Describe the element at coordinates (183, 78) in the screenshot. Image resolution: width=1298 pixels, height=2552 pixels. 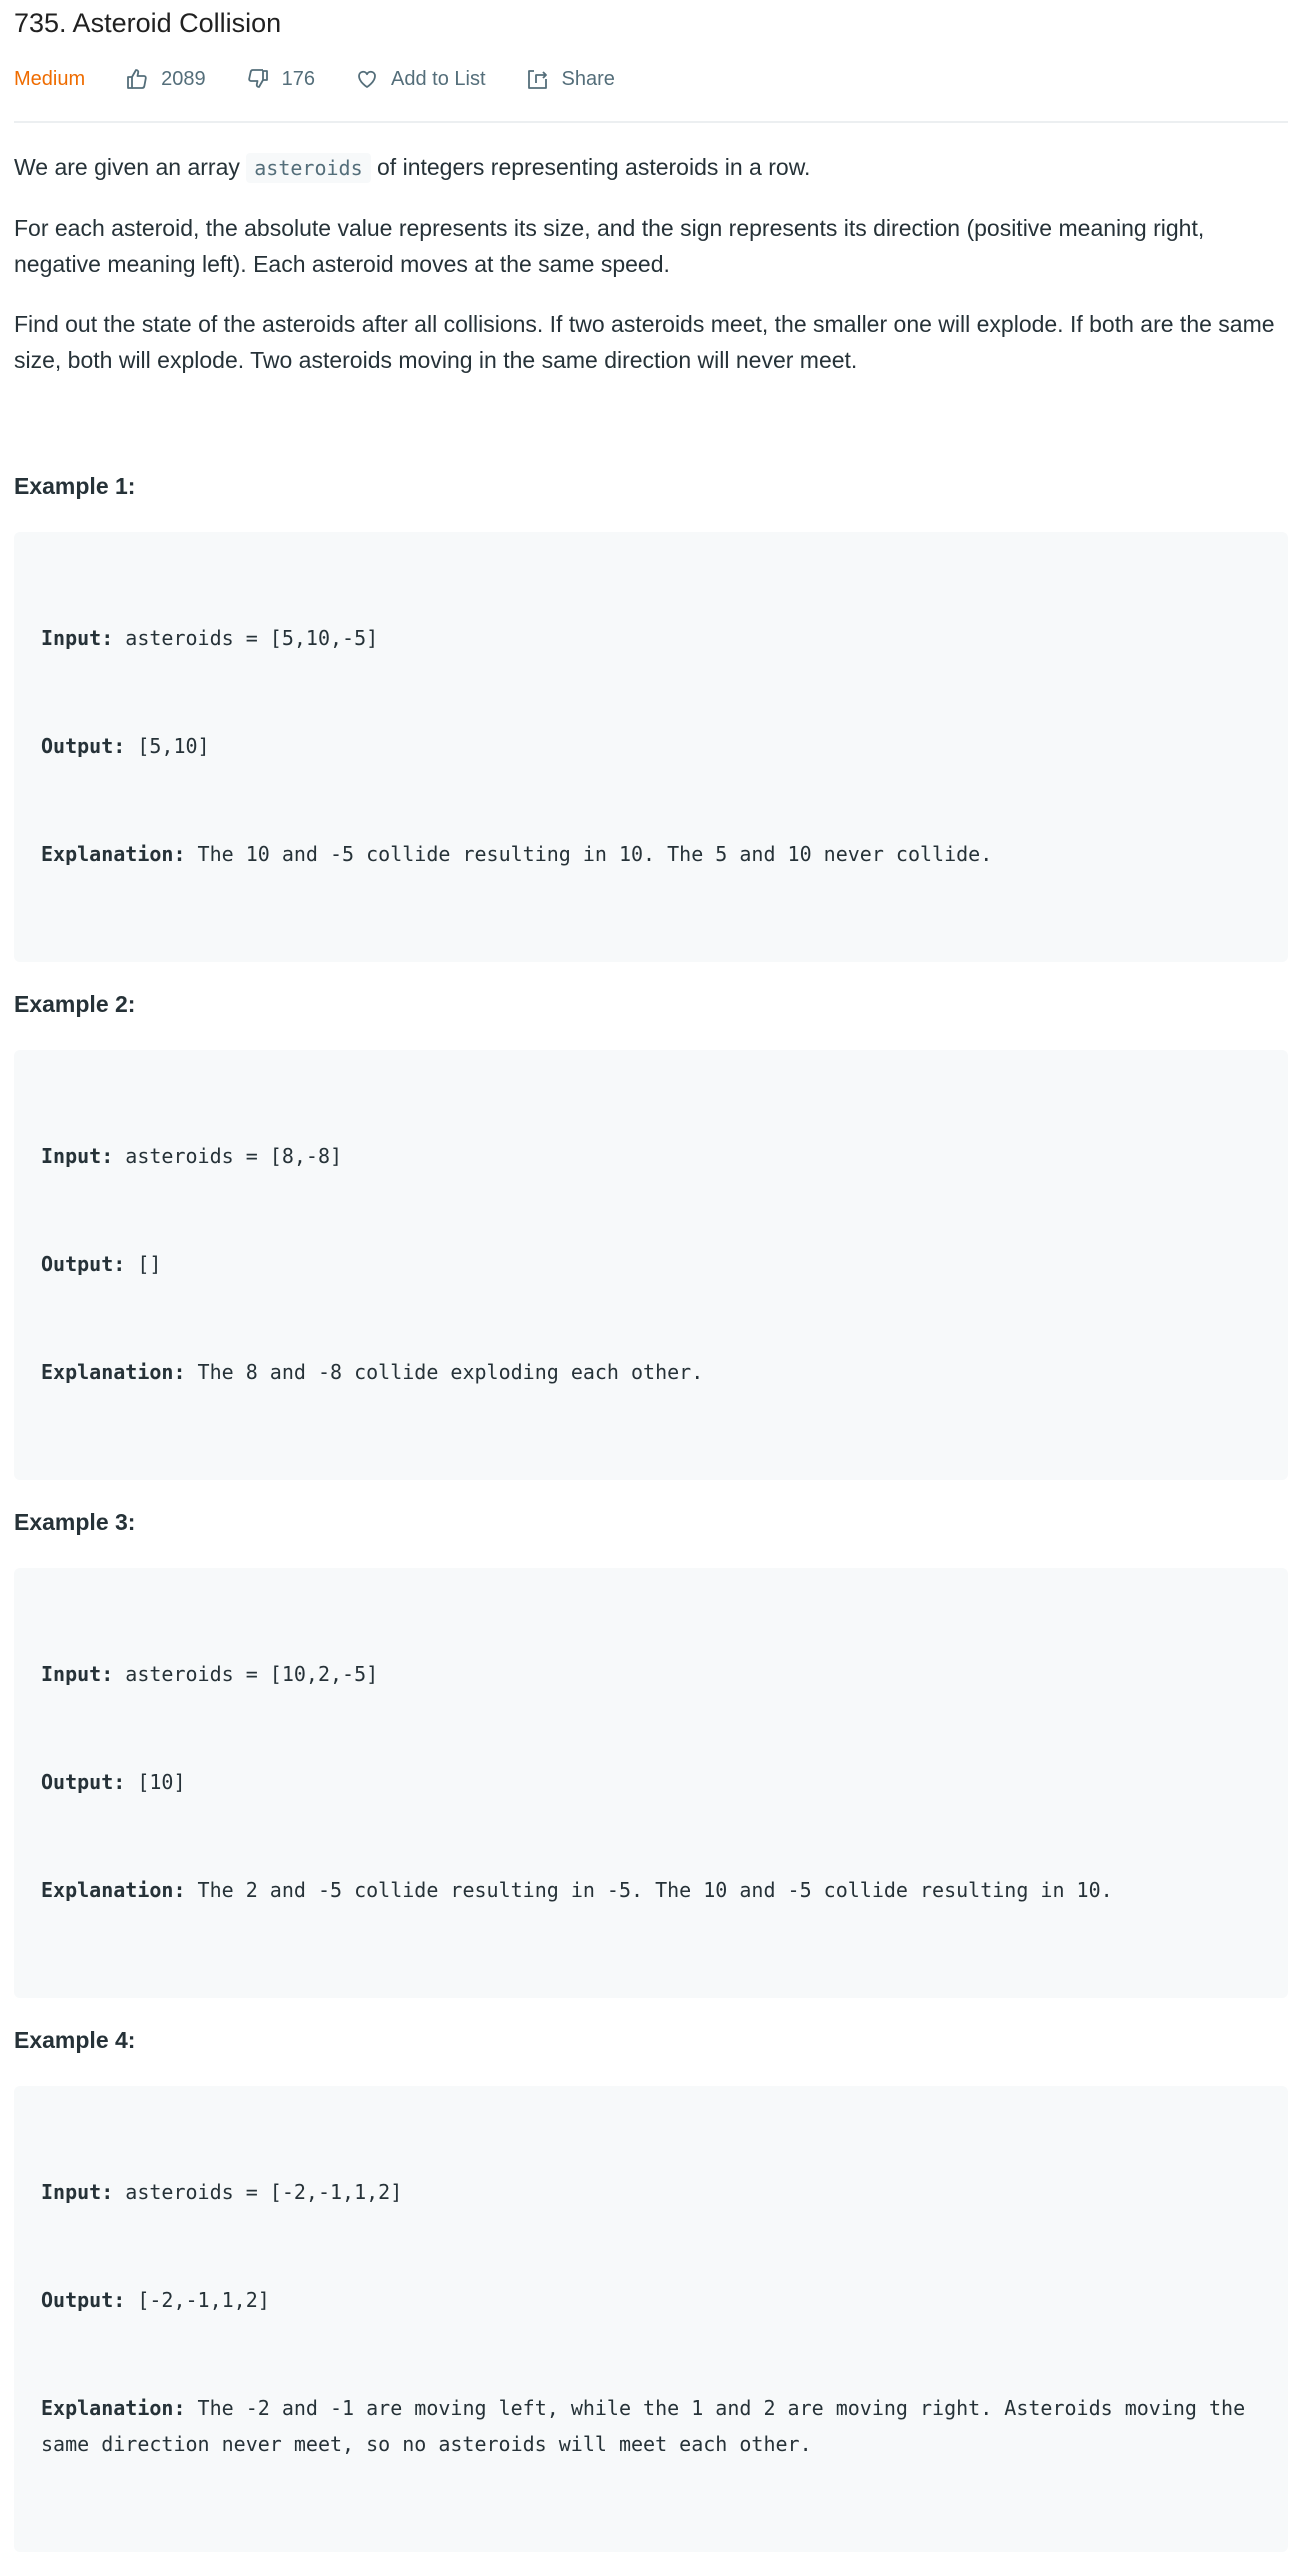
I see `like-count: 2089` at that location.